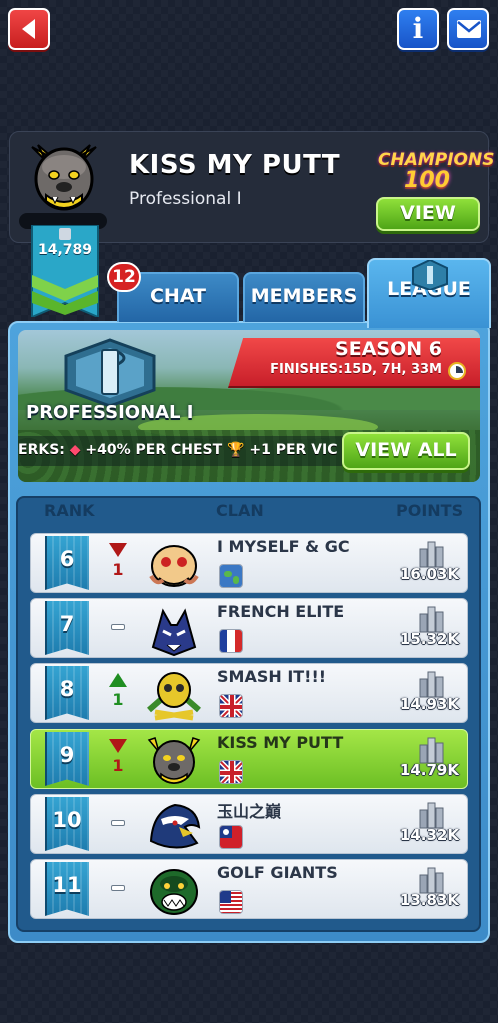 Image resolution: width=498 pixels, height=1023 pixels. Describe the element at coordinates (67, 885) in the screenshot. I see `rank-number: 11` at that location.